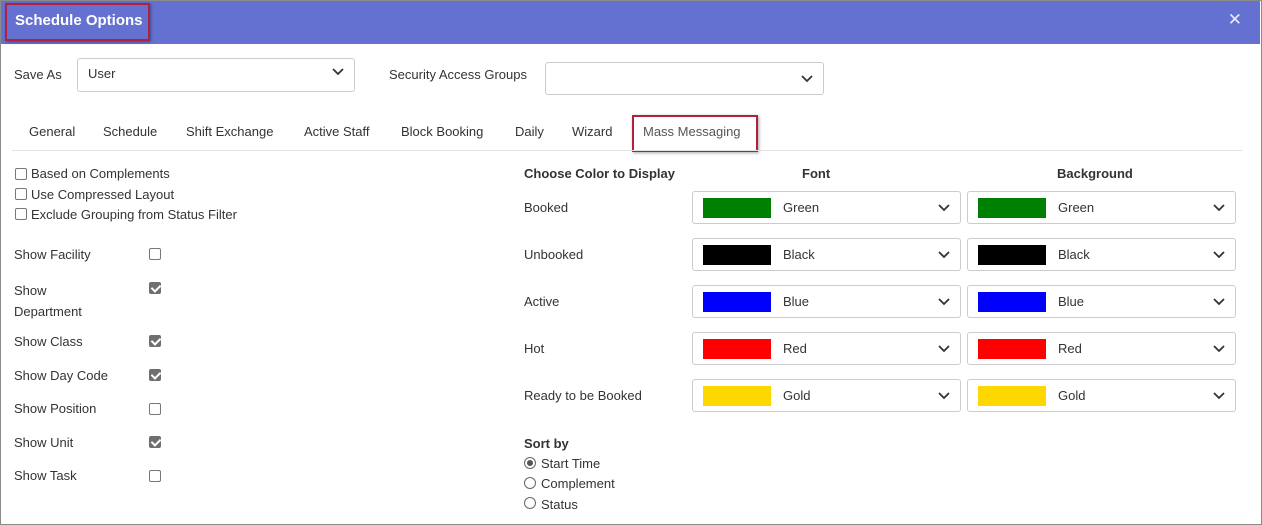 The width and height of the screenshot is (1262, 525). What do you see at coordinates (592, 131) in the screenshot?
I see `tab-wizard: Wizard` at bounding box center [592, 131].